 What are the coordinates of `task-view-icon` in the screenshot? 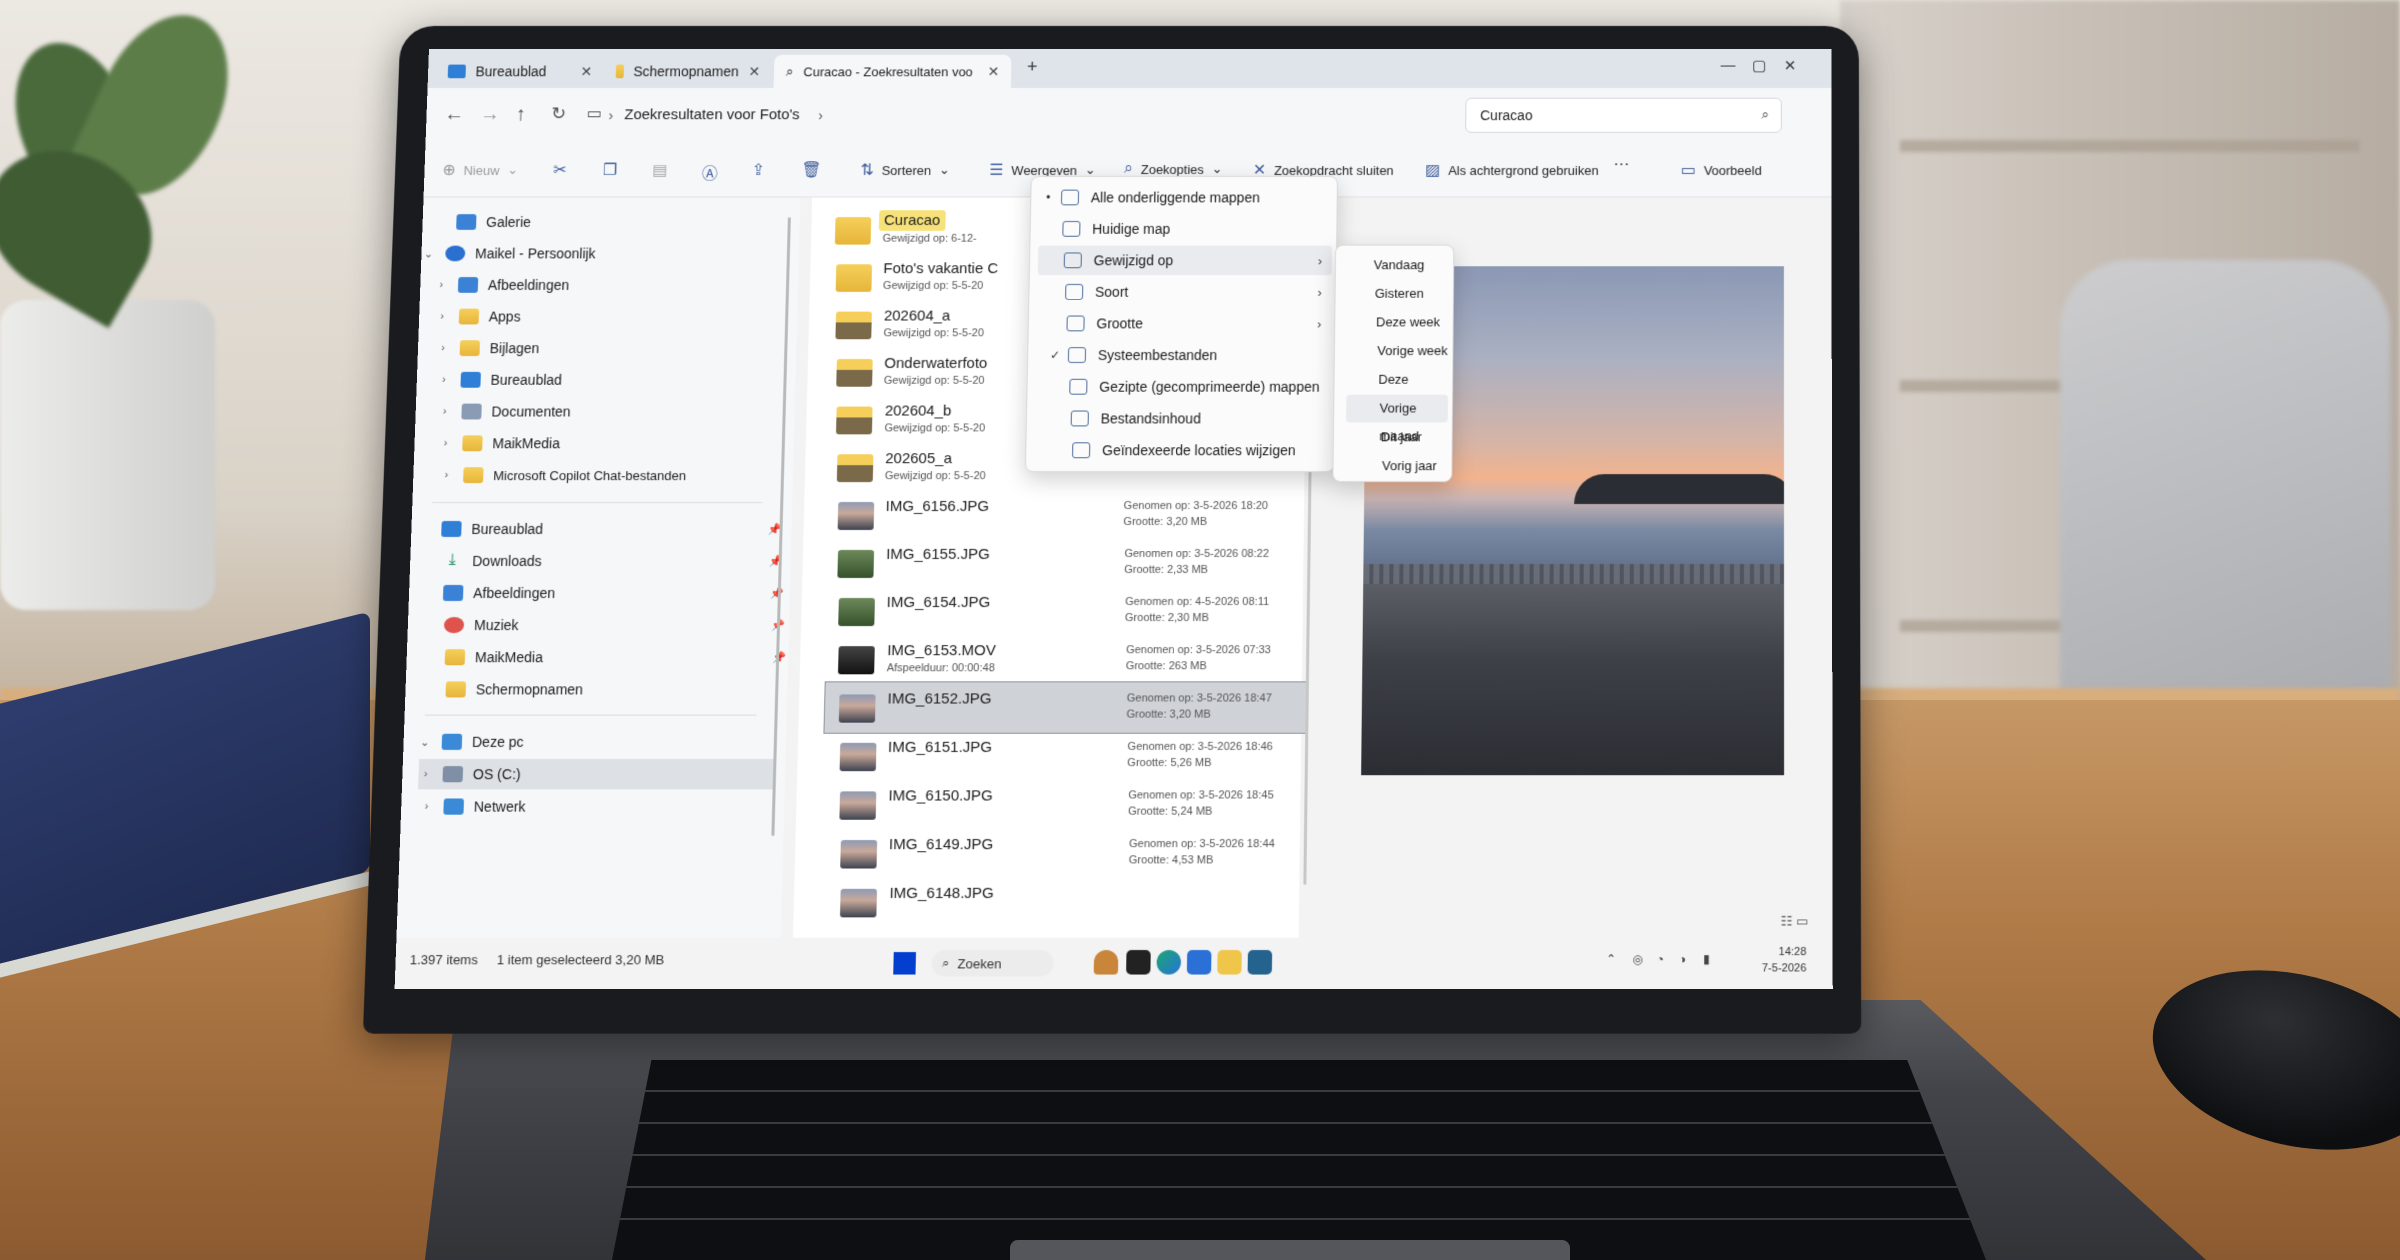 It's located at (1138, 962).